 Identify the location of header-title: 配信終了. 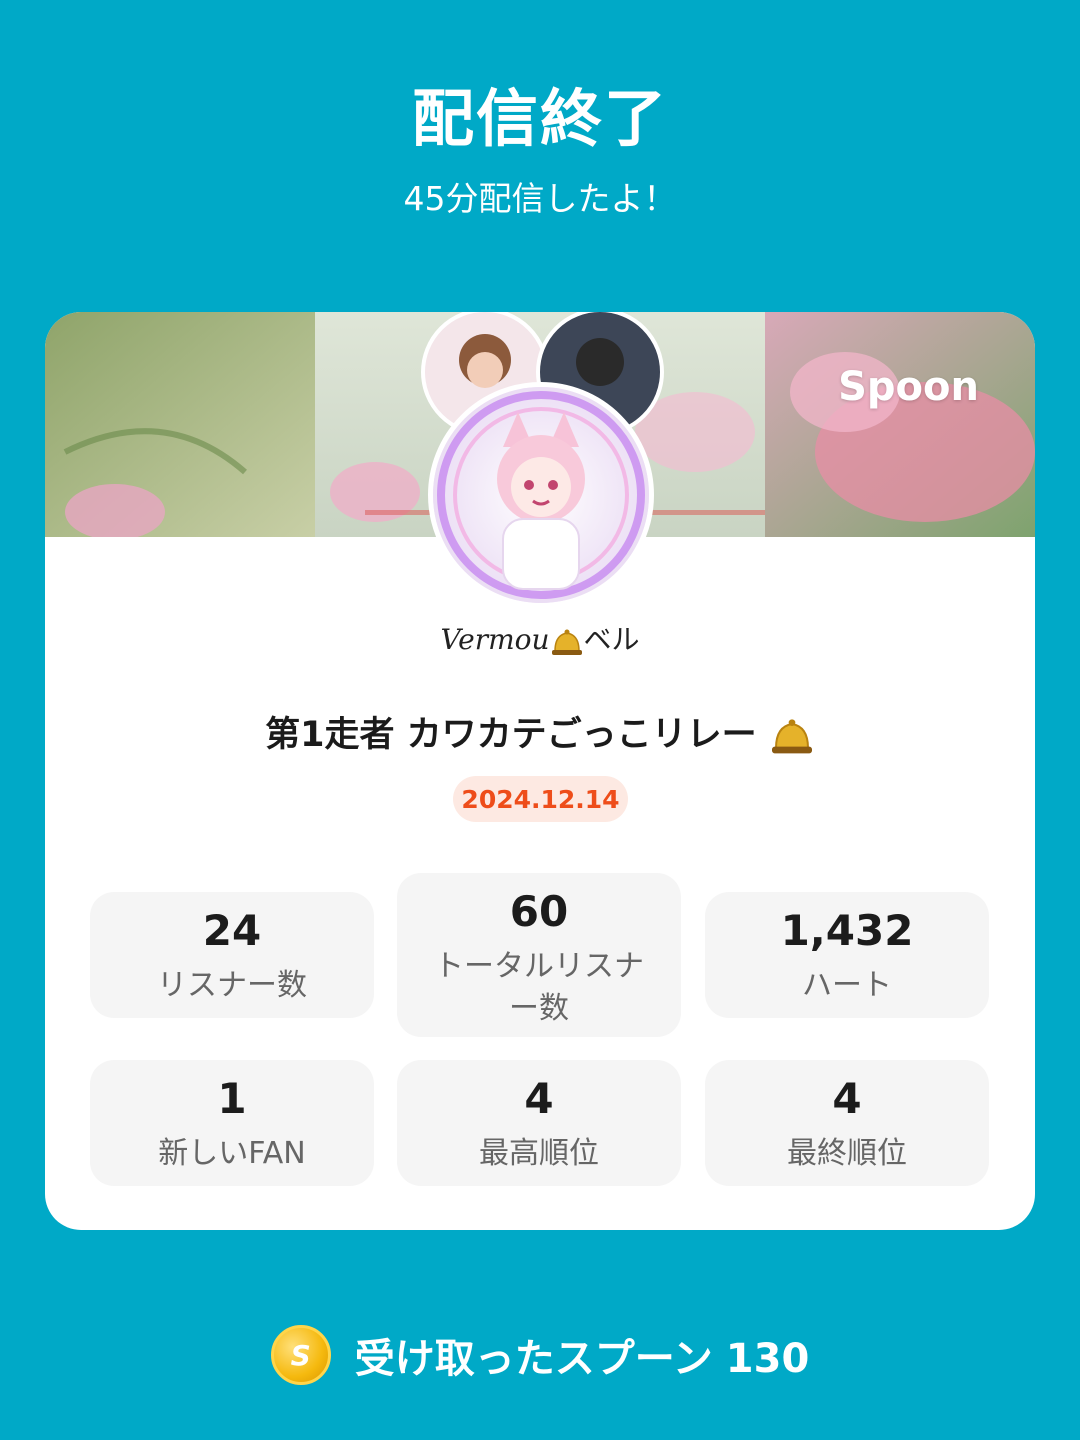
(539, 118).